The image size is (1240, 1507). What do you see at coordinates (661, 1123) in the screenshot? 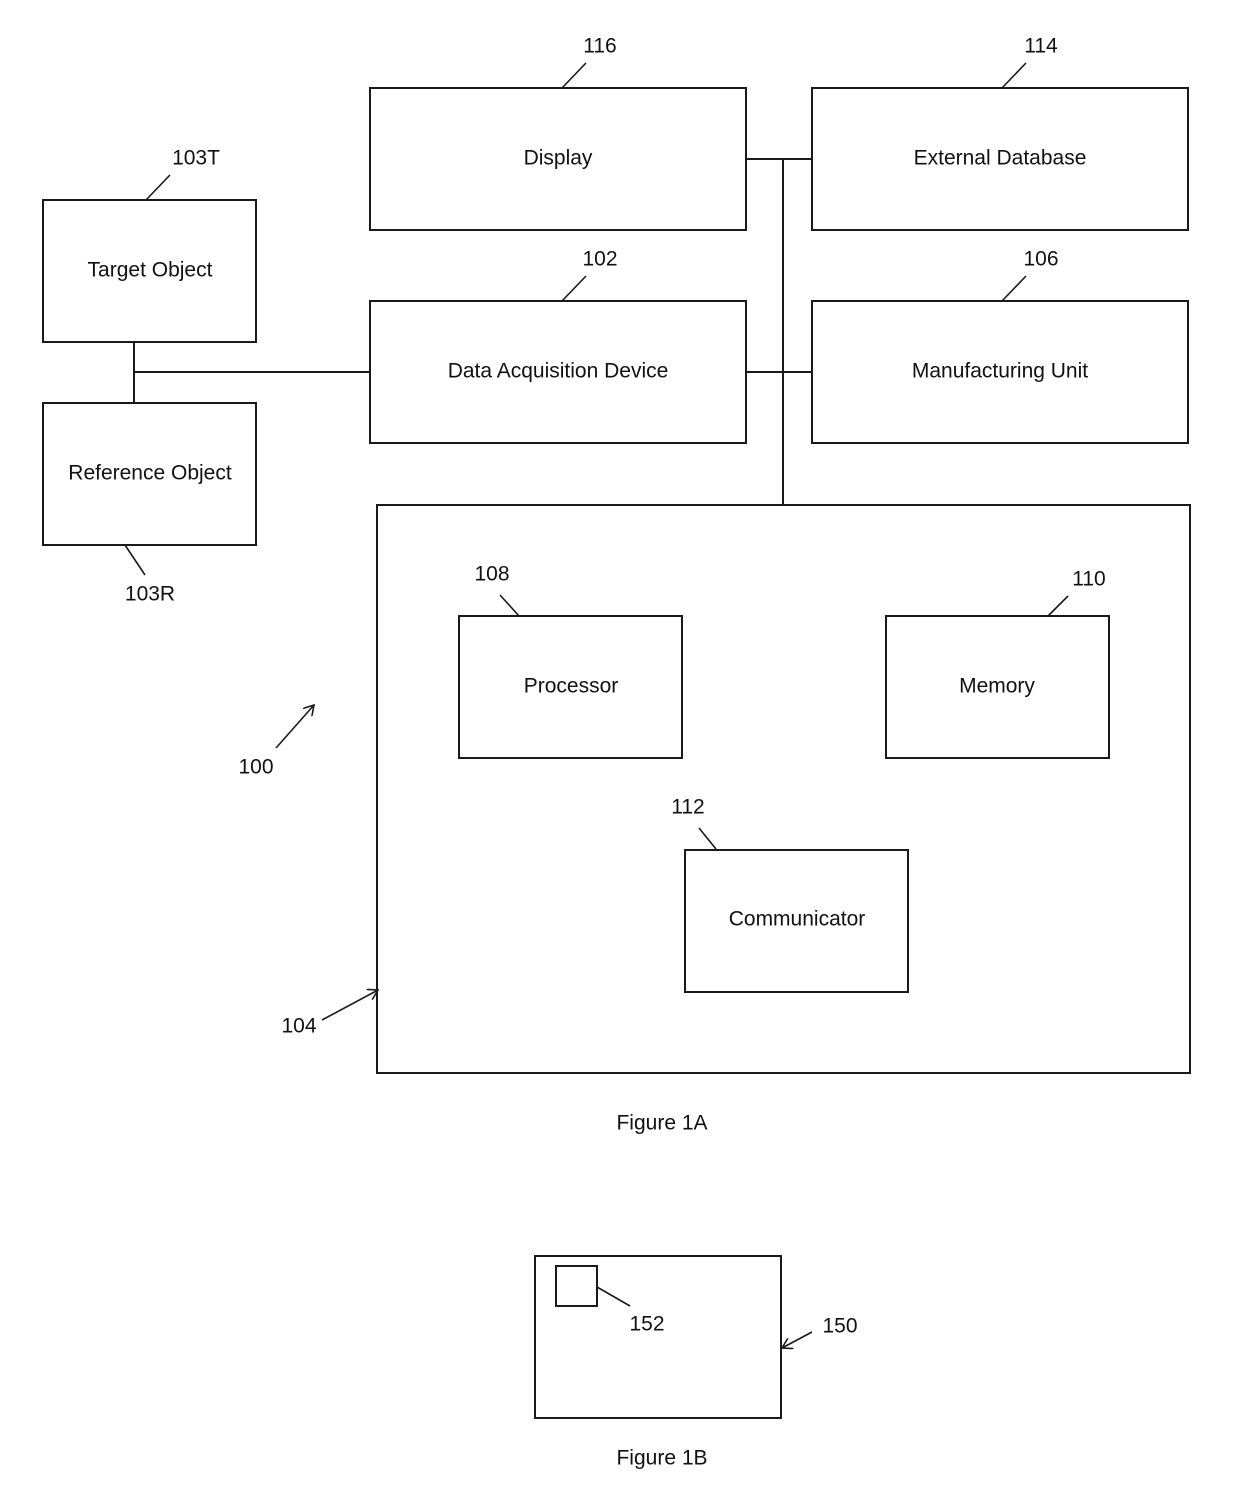
I see `figure-1a-caption: Figure 1A` at bounding box center [661, 1123].